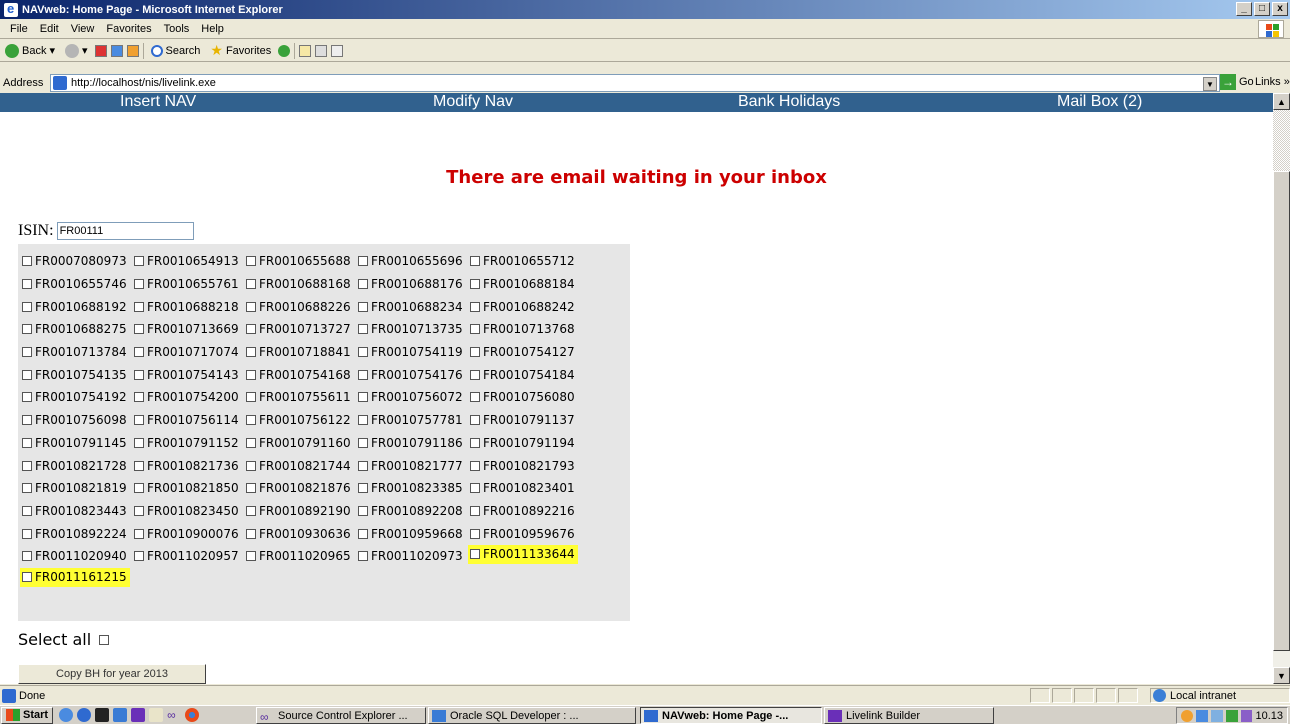 This screenshot has height=724, width=1290. Describe the element at coordinates (190, 306) in the screenshot. I see `isin-option: FR0010688218` at that location.